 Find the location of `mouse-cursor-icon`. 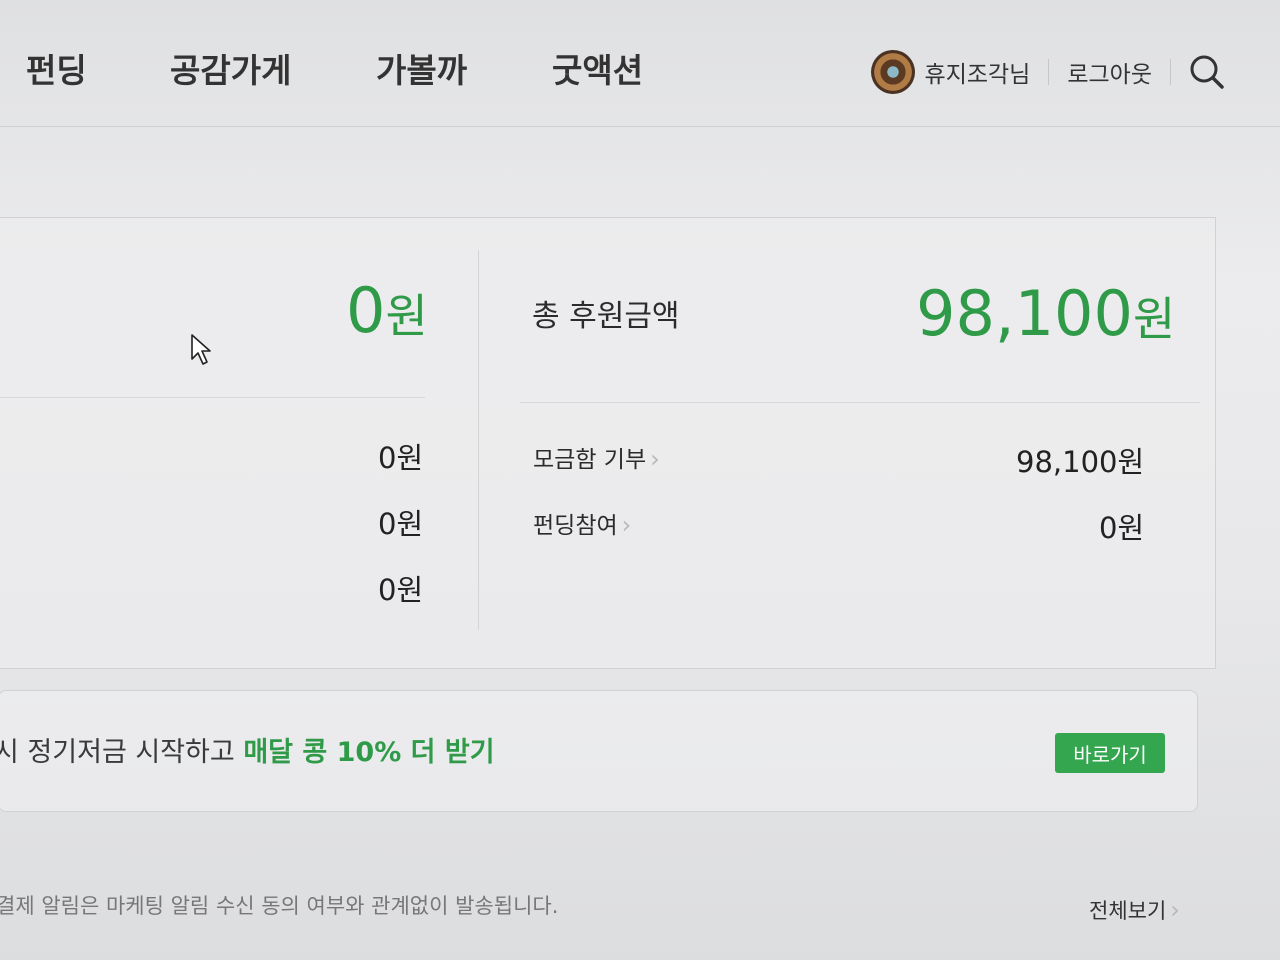

mouse-cursor-icon is located at coordinates (201, 349).